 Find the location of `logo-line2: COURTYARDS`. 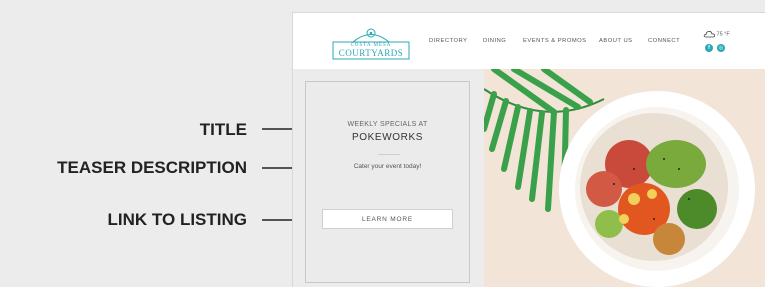

logo-line2: COURTYARDS is located at coordinates (371, 53).